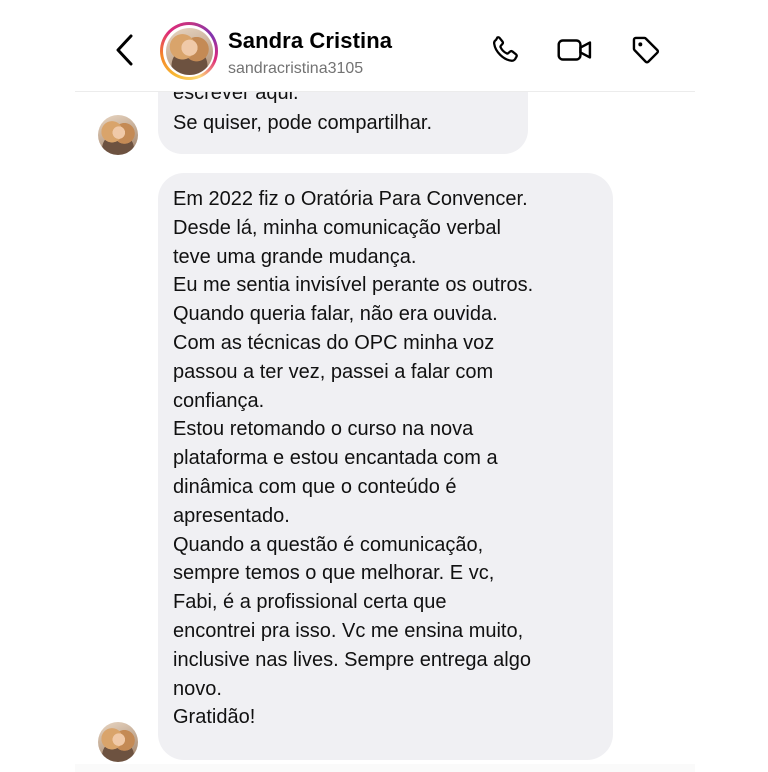  I want to click on message-line: encontrei pra isso. Vc me ensina muito,, so click(348, 630).